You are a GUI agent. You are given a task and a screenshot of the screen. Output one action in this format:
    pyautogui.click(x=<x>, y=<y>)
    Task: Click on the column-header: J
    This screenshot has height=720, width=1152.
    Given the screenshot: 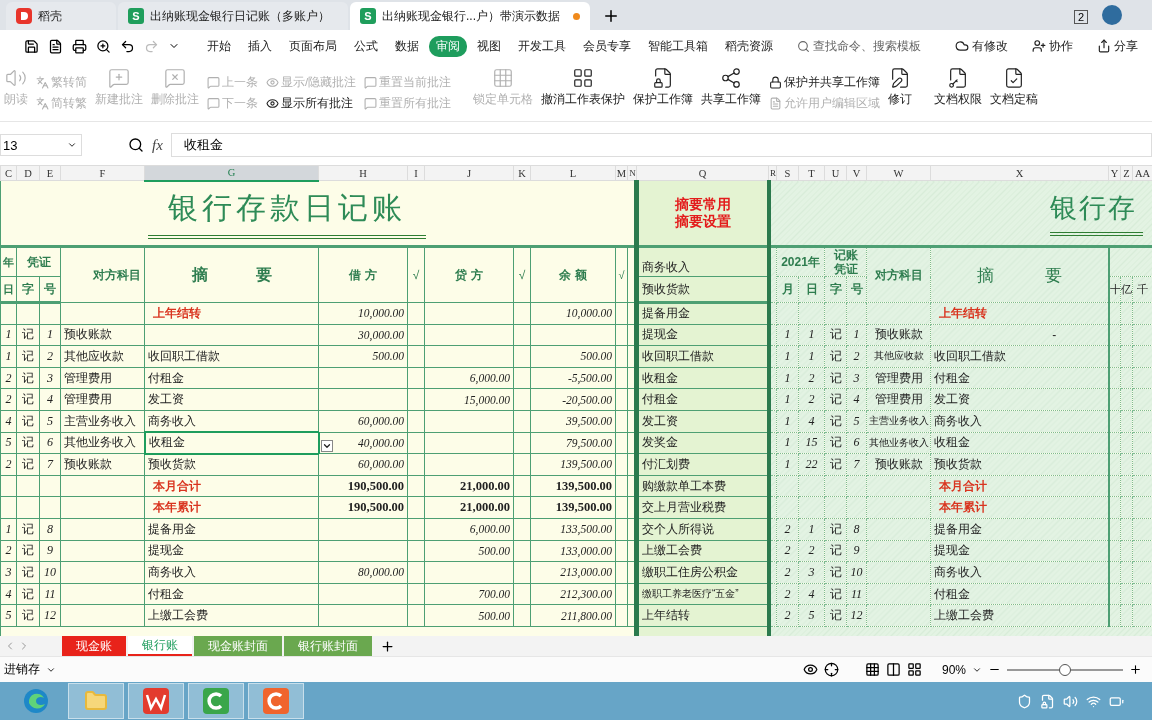 What is the action you would take?
    pyautogui.click(x=469, y=173)
    